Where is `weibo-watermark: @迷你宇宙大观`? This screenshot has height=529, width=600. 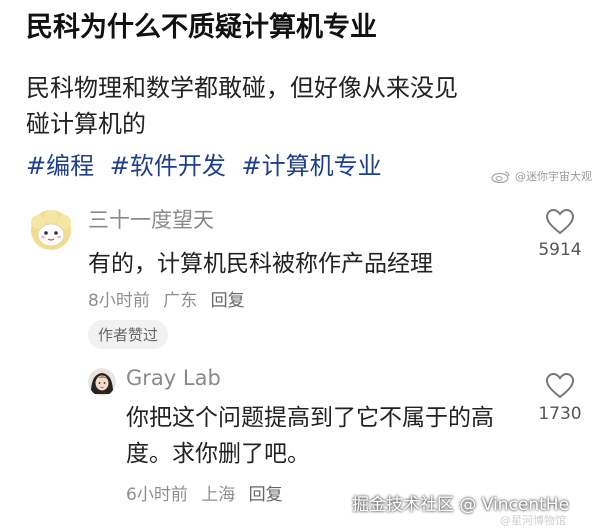
weibo-watermark: @迷你宇宙大观 is located at coordinates (541, 176).